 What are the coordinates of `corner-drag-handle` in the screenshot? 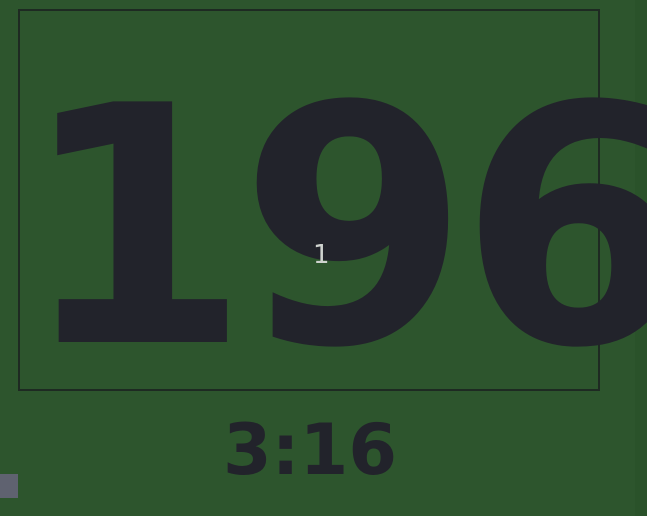 It's located at (9, 486).